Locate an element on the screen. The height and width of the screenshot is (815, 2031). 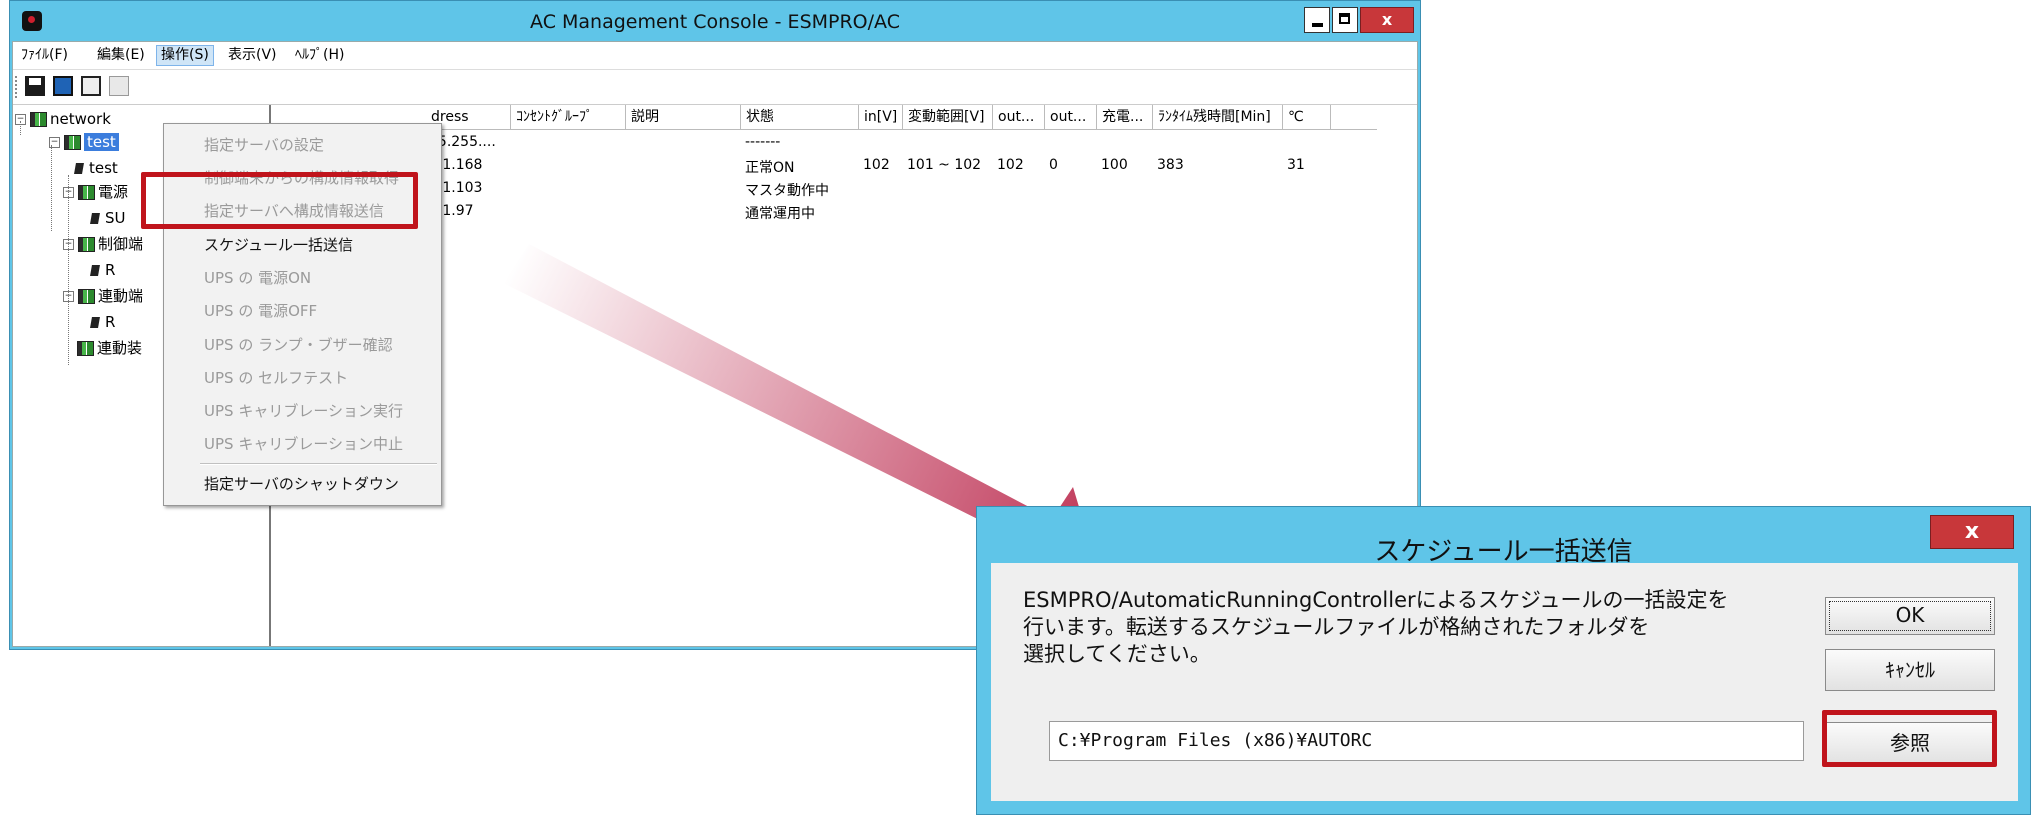
col-description: 説明 is located at coordinates (683, 117).